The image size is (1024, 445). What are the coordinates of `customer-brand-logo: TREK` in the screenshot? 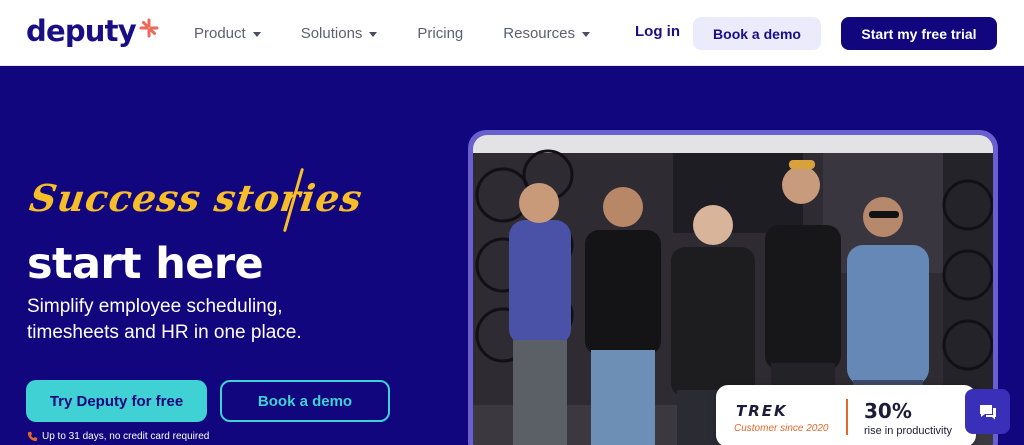 It's located at (762, 411).